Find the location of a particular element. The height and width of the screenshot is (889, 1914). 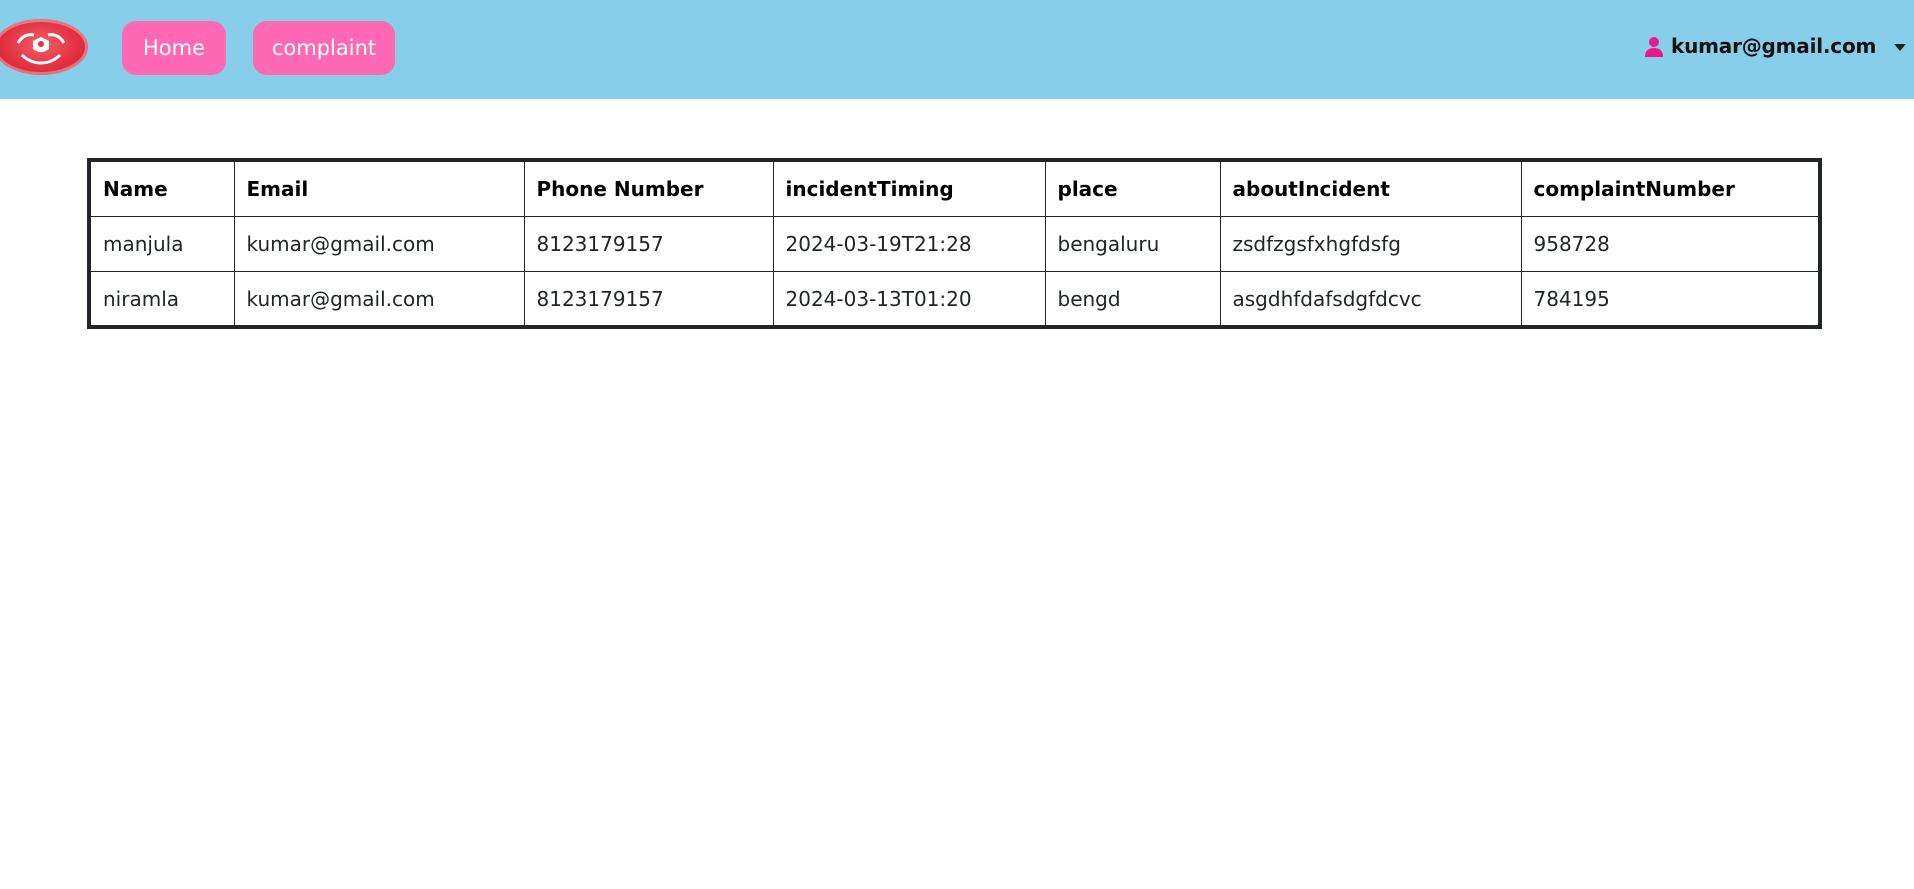

column-header-place: place is located at coordinates (1132, 189).